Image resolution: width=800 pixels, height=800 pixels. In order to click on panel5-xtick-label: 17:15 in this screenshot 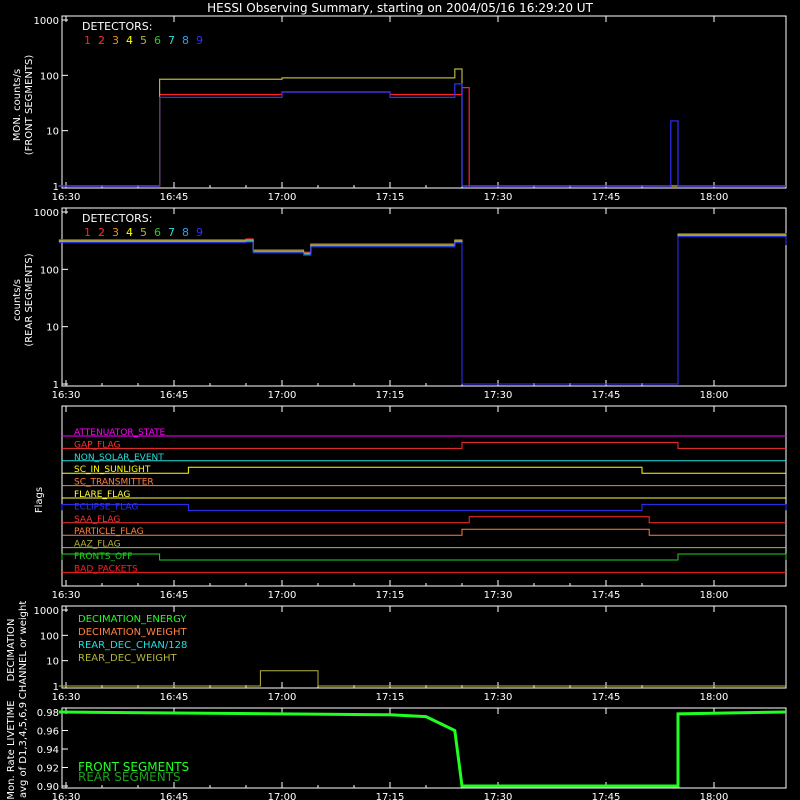, I will do `click(390, 796)`.